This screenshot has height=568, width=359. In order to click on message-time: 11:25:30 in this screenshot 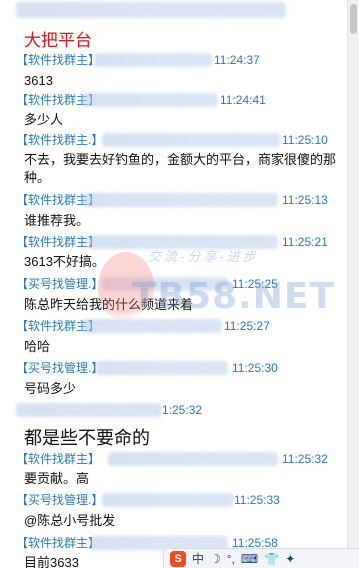, I will do `click(255, 368)`.